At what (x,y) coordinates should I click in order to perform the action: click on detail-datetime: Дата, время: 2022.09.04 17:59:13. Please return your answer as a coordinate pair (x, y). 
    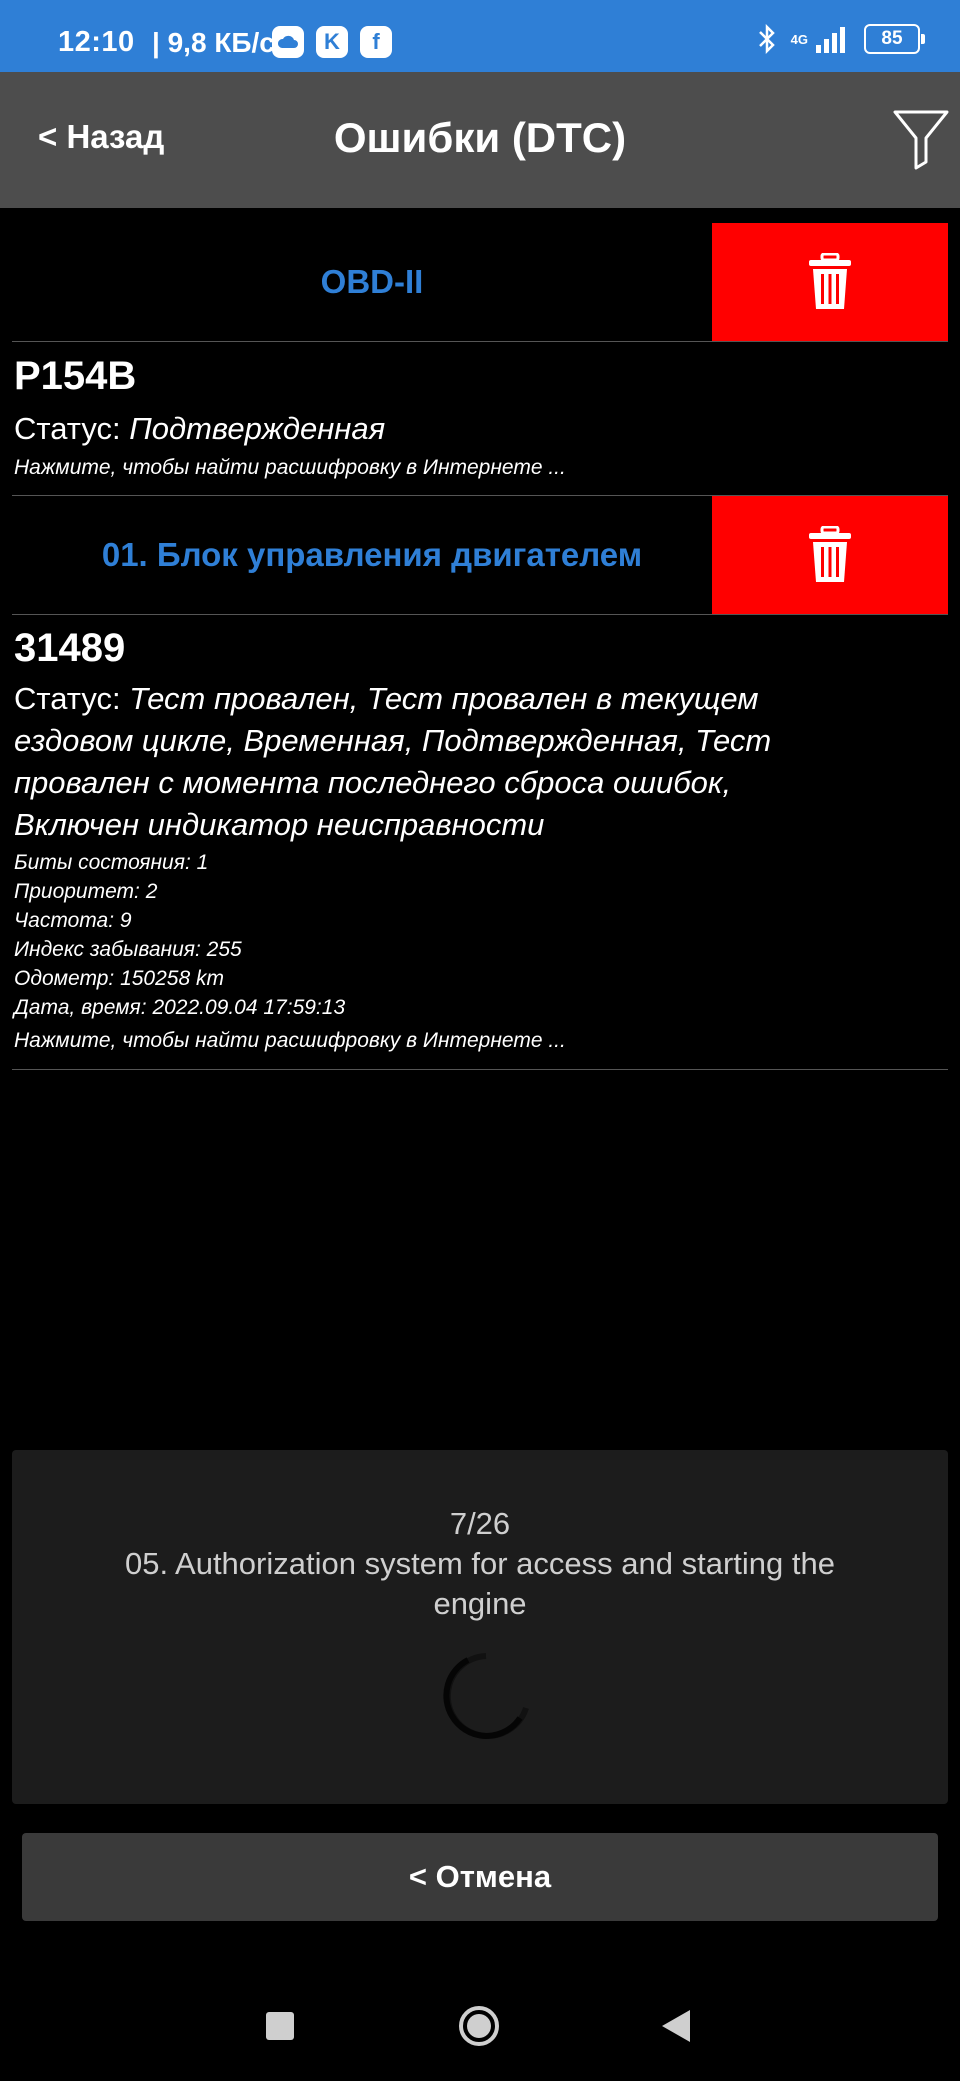
    Looking at the image, I should click on (180, 1007).